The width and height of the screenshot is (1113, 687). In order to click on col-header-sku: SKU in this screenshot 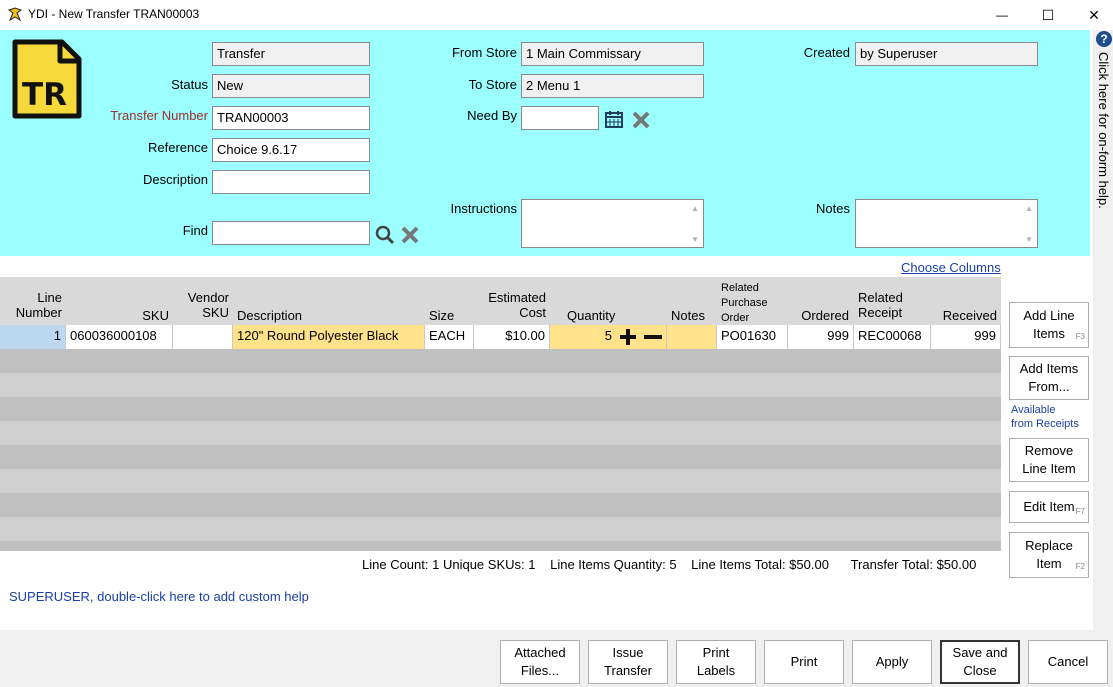, I will do `click(117, 315)`.